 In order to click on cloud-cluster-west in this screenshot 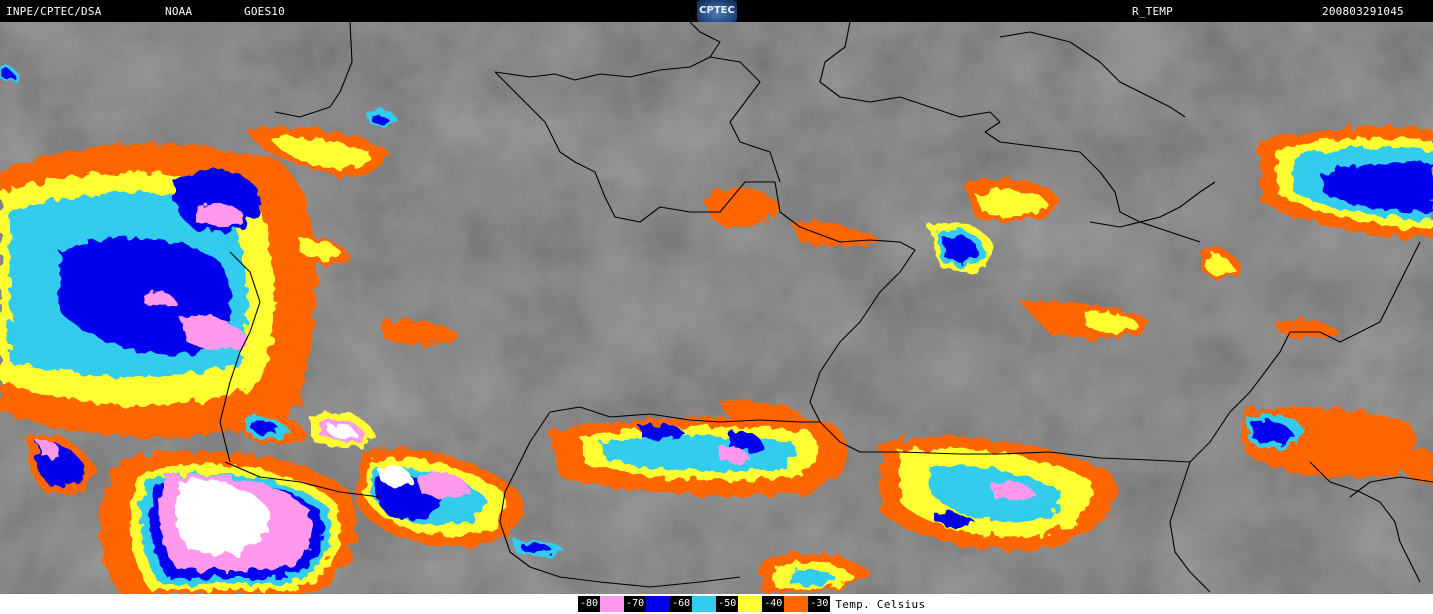, I will do `click(158, 290)`.